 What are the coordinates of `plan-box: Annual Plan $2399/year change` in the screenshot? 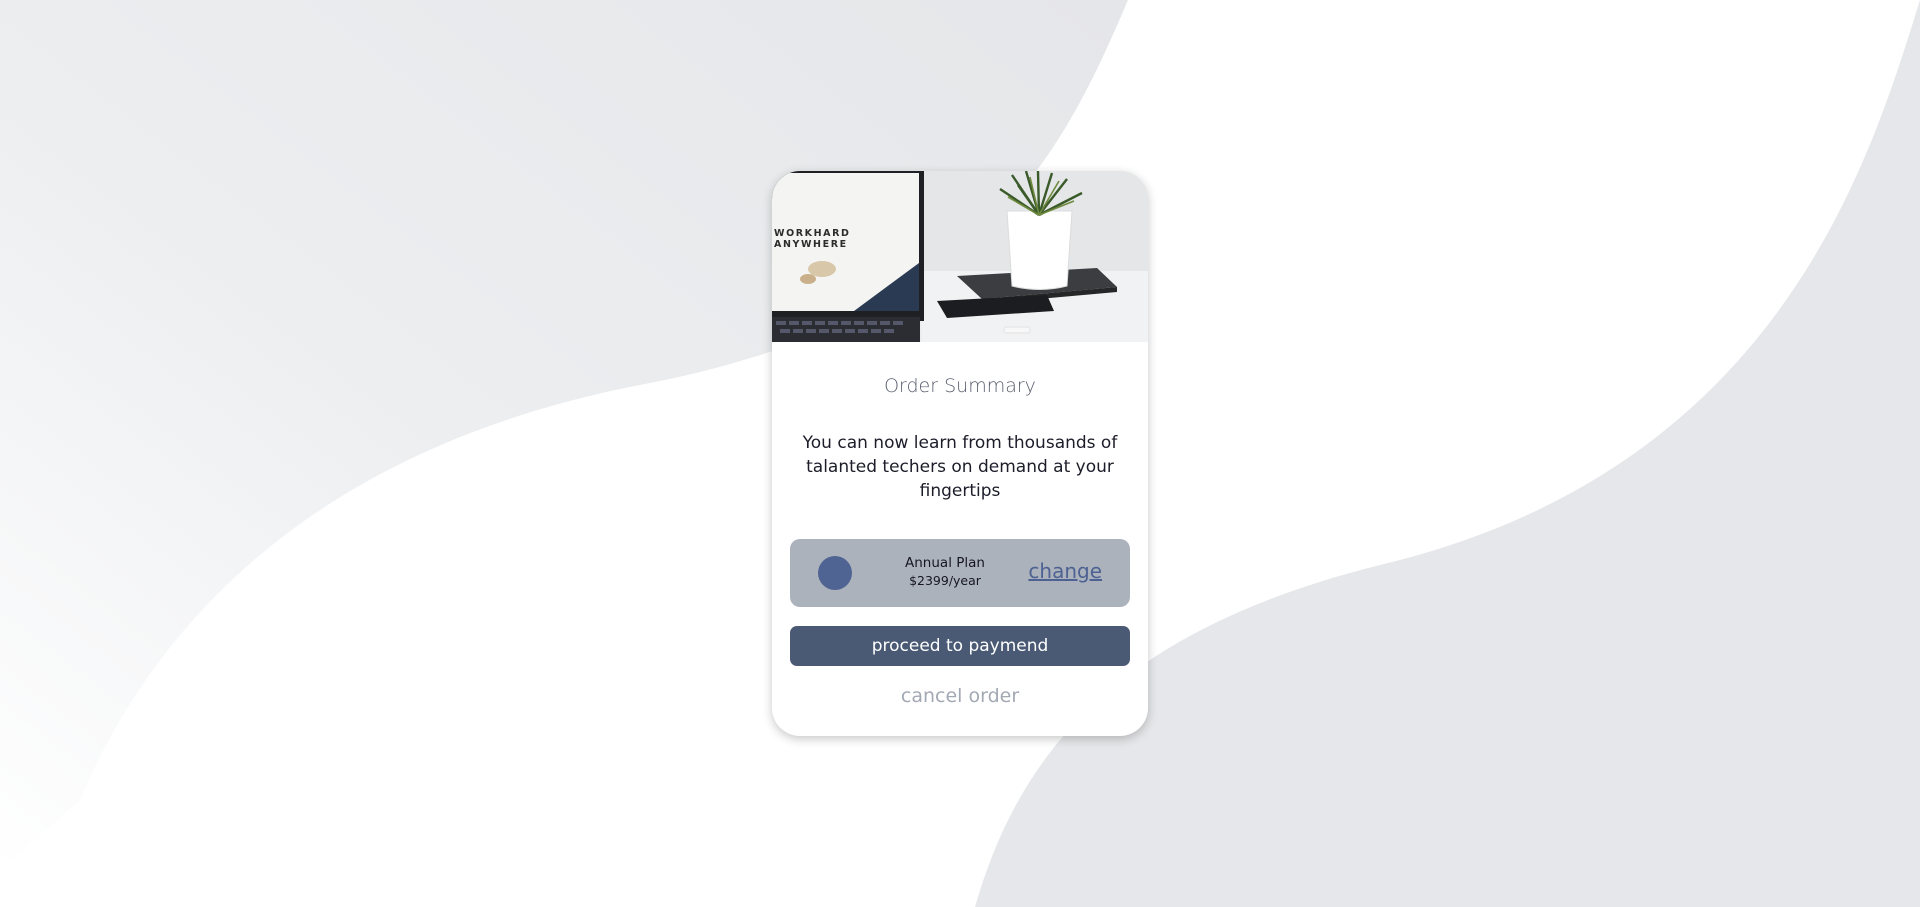 It's located at (960, 573).